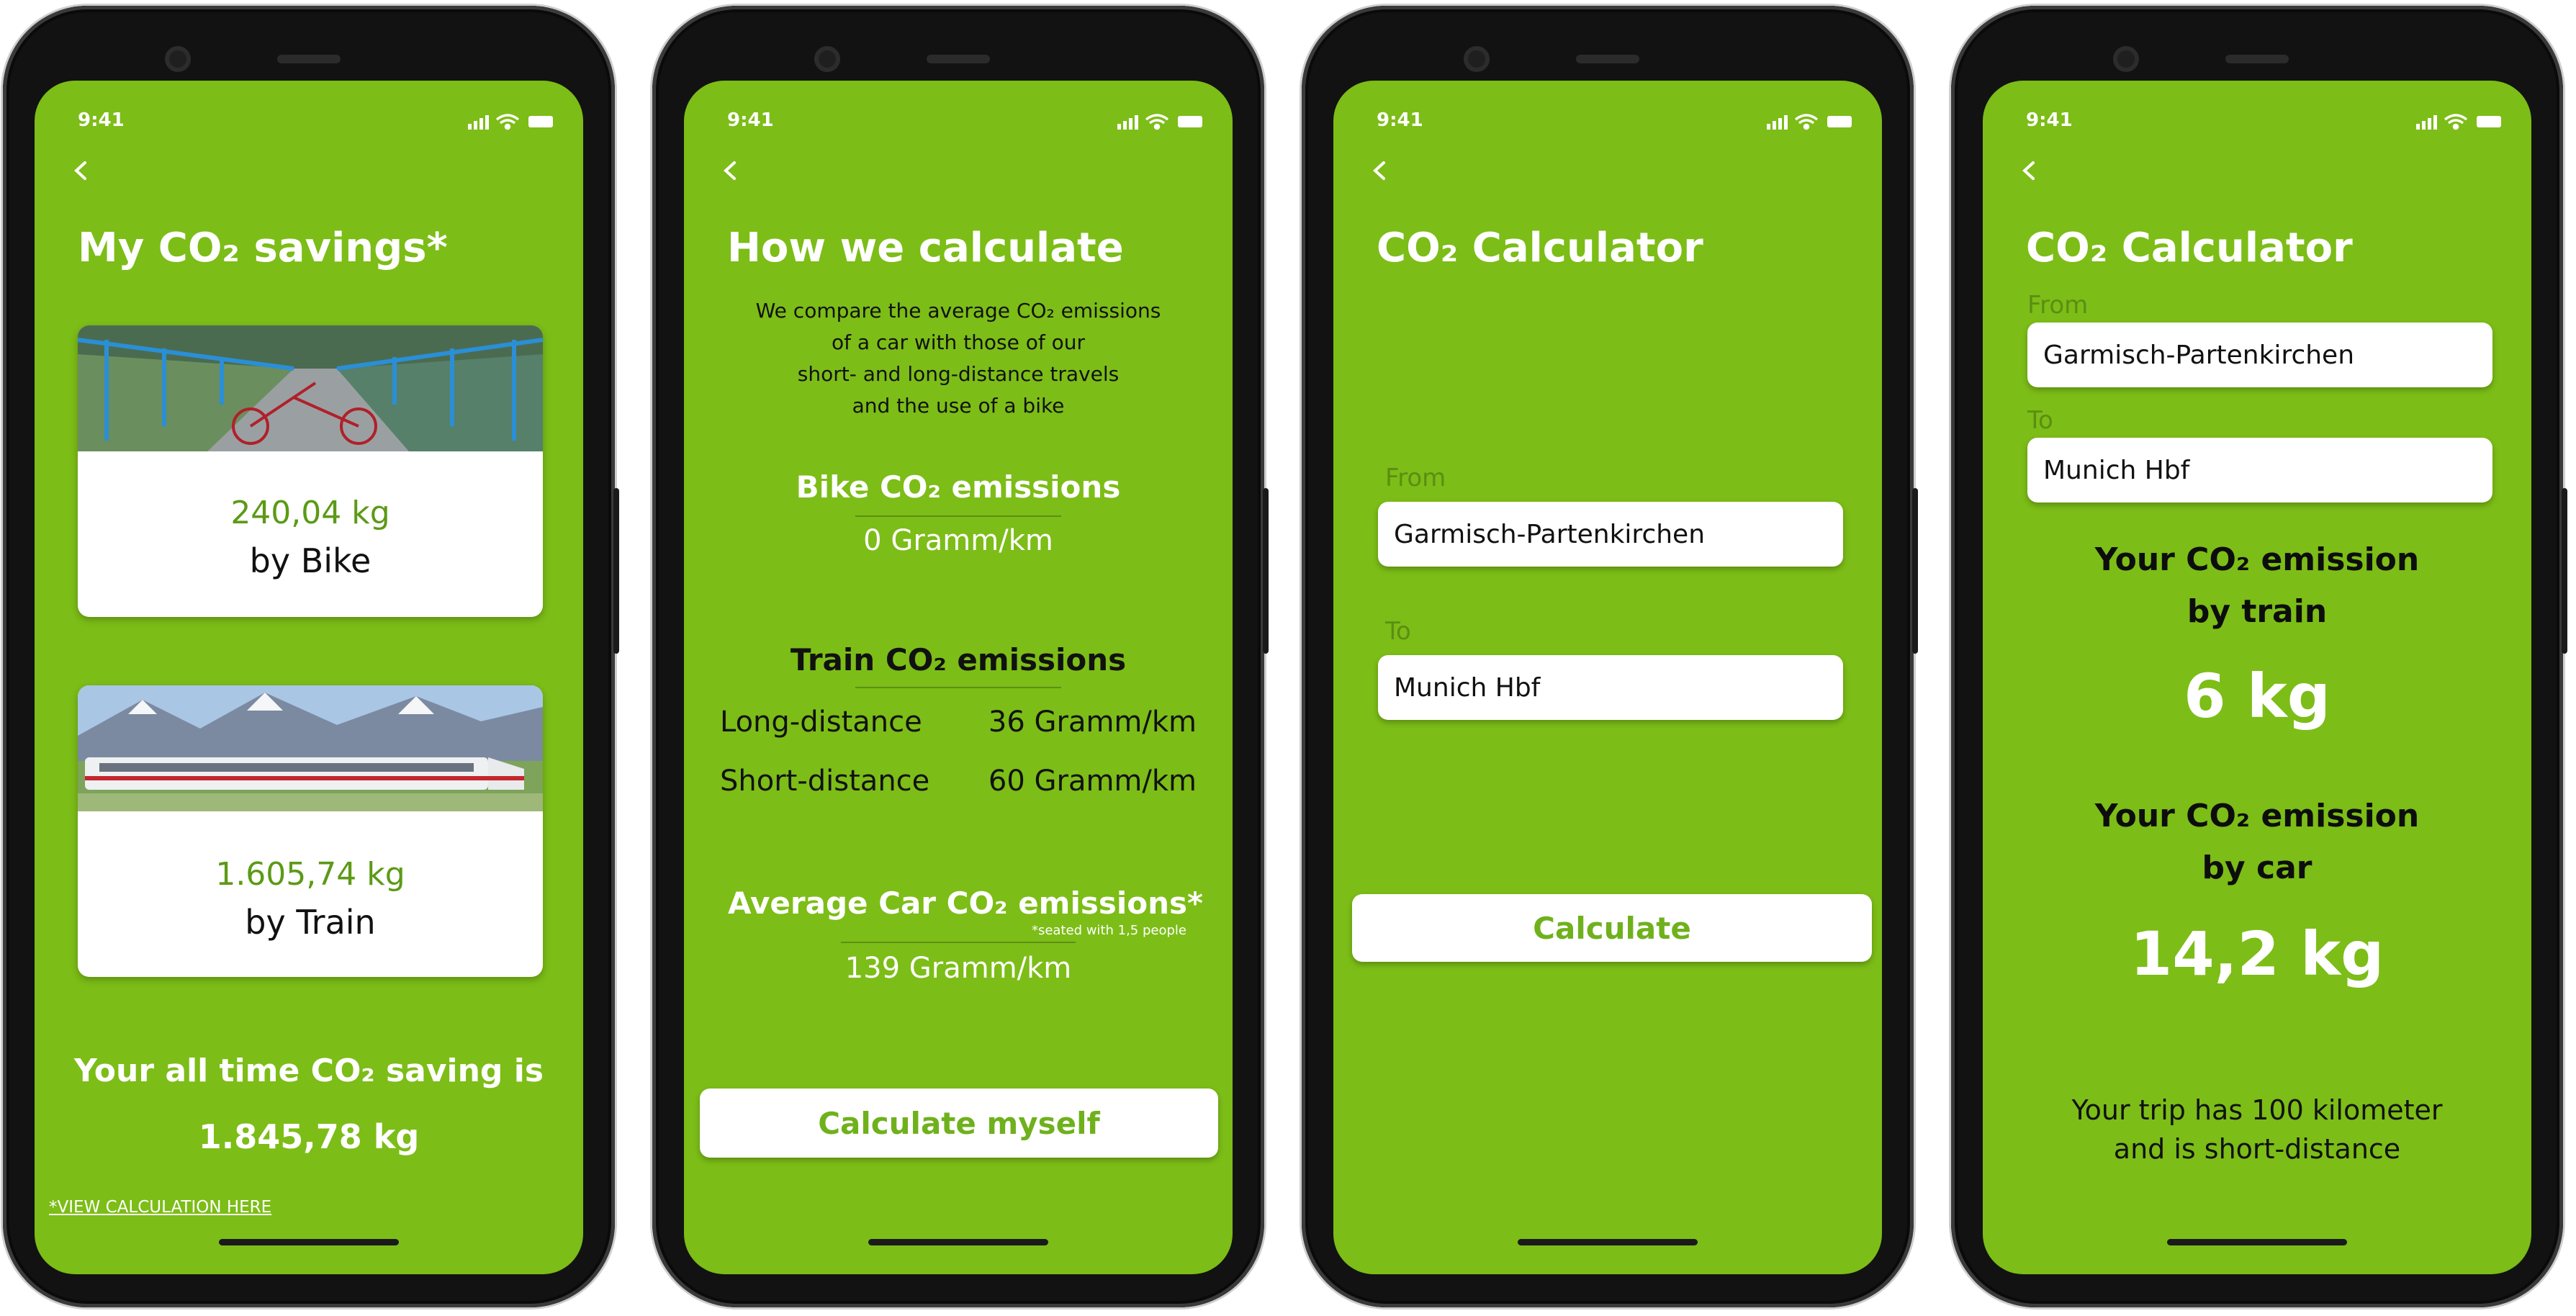 The image size is (2576, 1316). What do you see at coordinates (310, 923) in the screenshot?
I see `train-savings-label: by Train` at bounding box center [310, 923].